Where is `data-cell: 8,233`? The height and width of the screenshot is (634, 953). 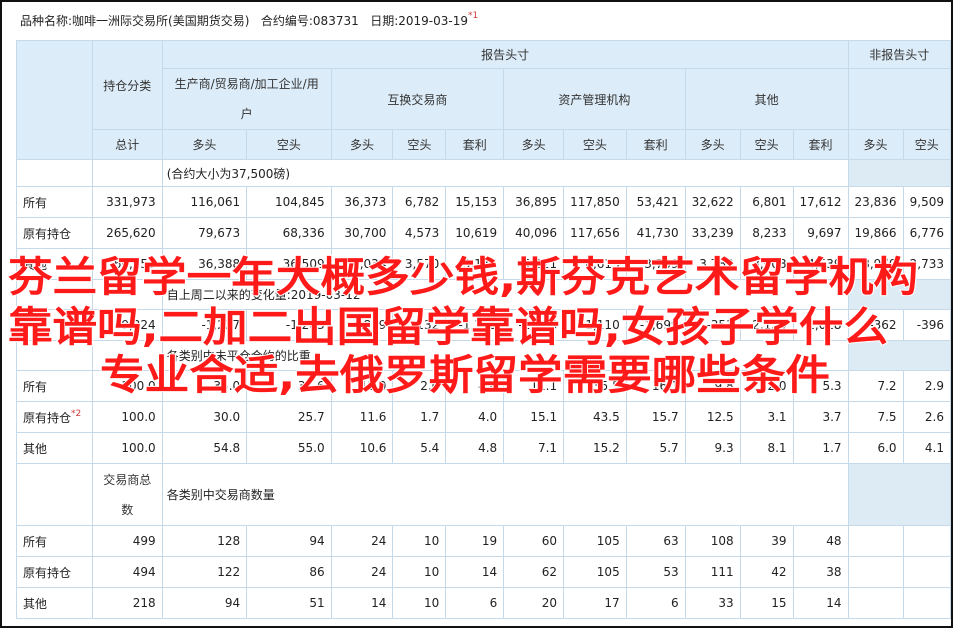
data-cell: 8,233 is located at coordinates (766, 233).